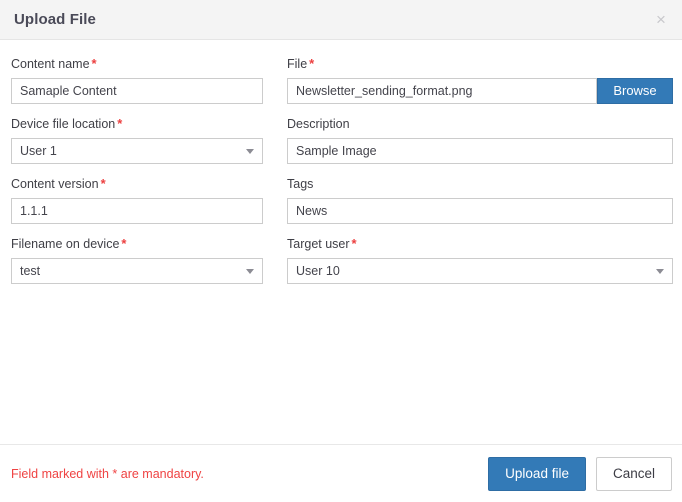 The height and width of the screenshot is (502, 682). What do you see at coordinates (55, 19) in the screenshot?
I see `page-title: Upload File` at bounding box center [55, 19].